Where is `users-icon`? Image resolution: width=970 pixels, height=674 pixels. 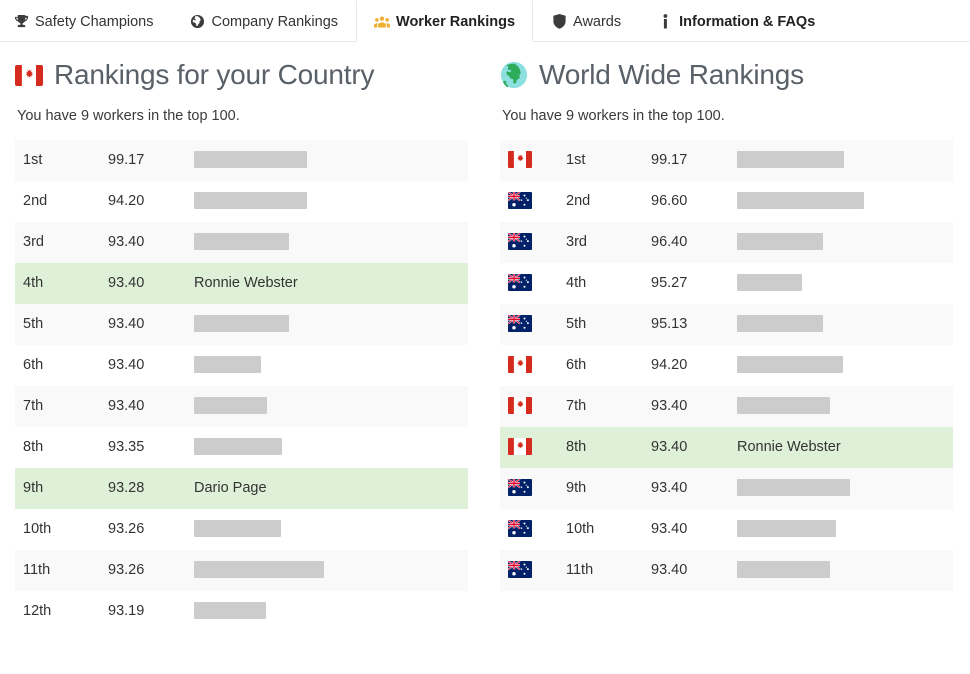
users-icon is located at coordinates (382, 22).